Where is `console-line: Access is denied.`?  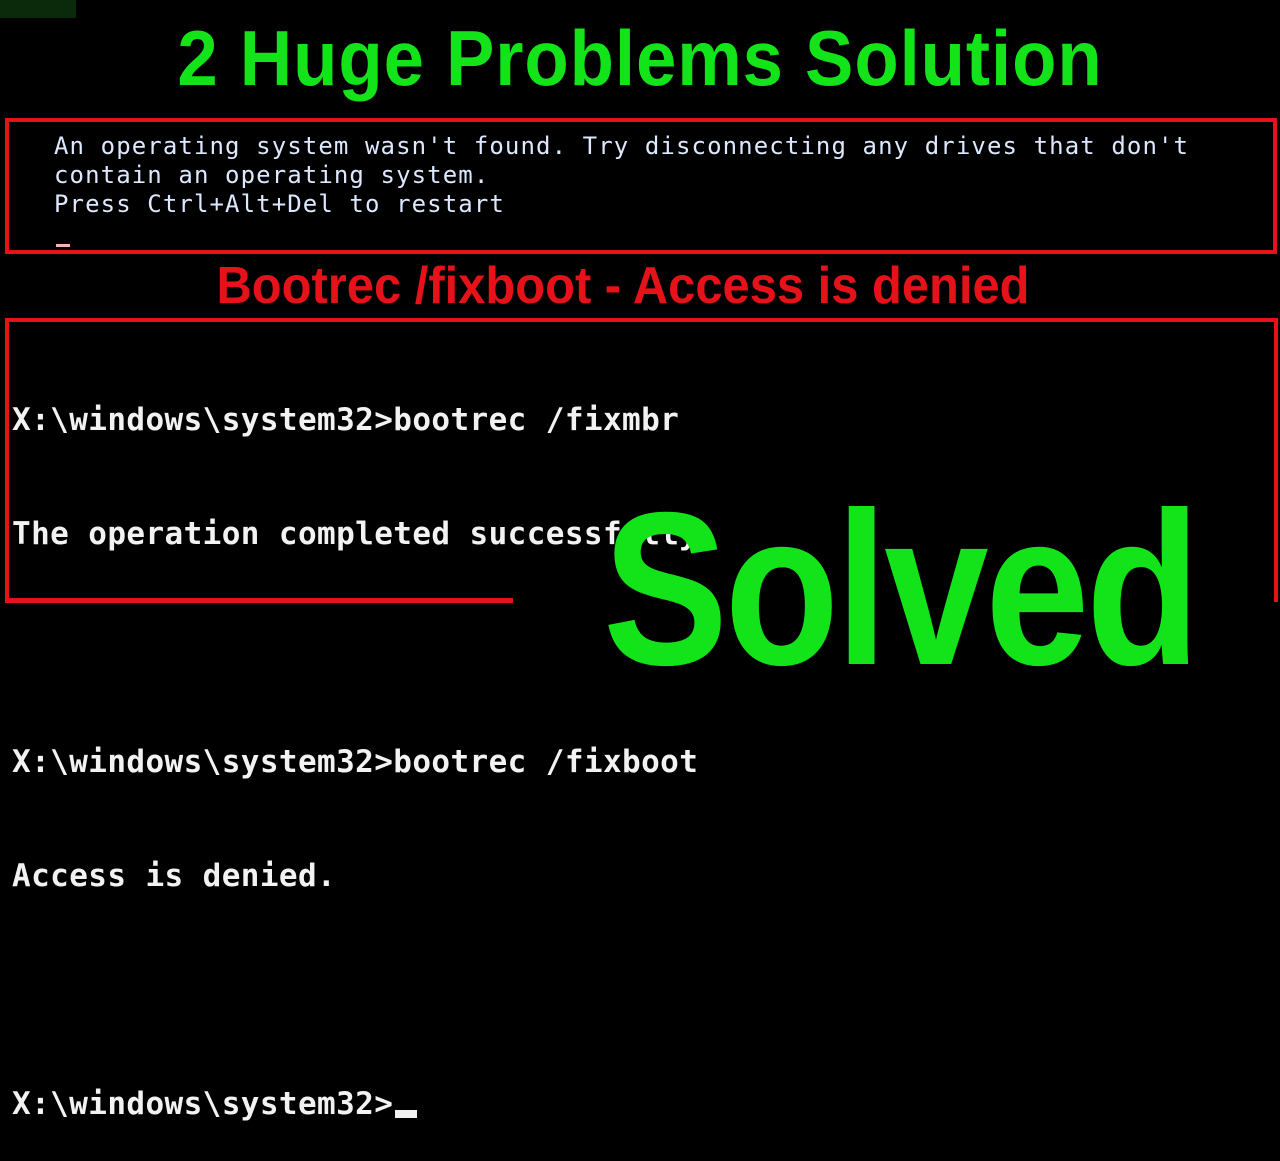
console-line: Access is denied. is located at coordinates (174, 876).